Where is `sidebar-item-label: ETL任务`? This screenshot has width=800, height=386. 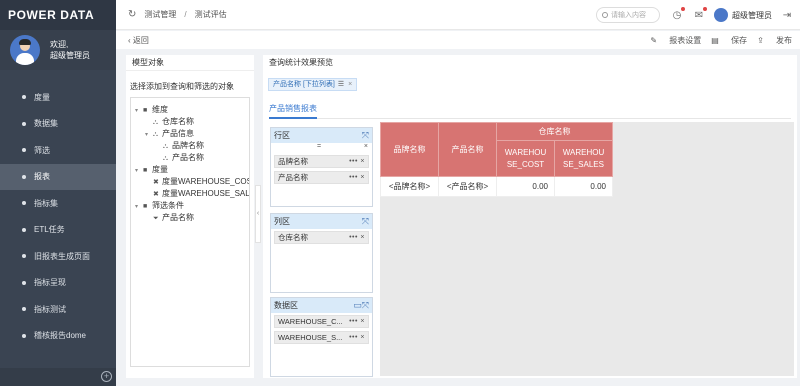 sidebar-item-label: ETL任务 is located at coordinates (49, 230).